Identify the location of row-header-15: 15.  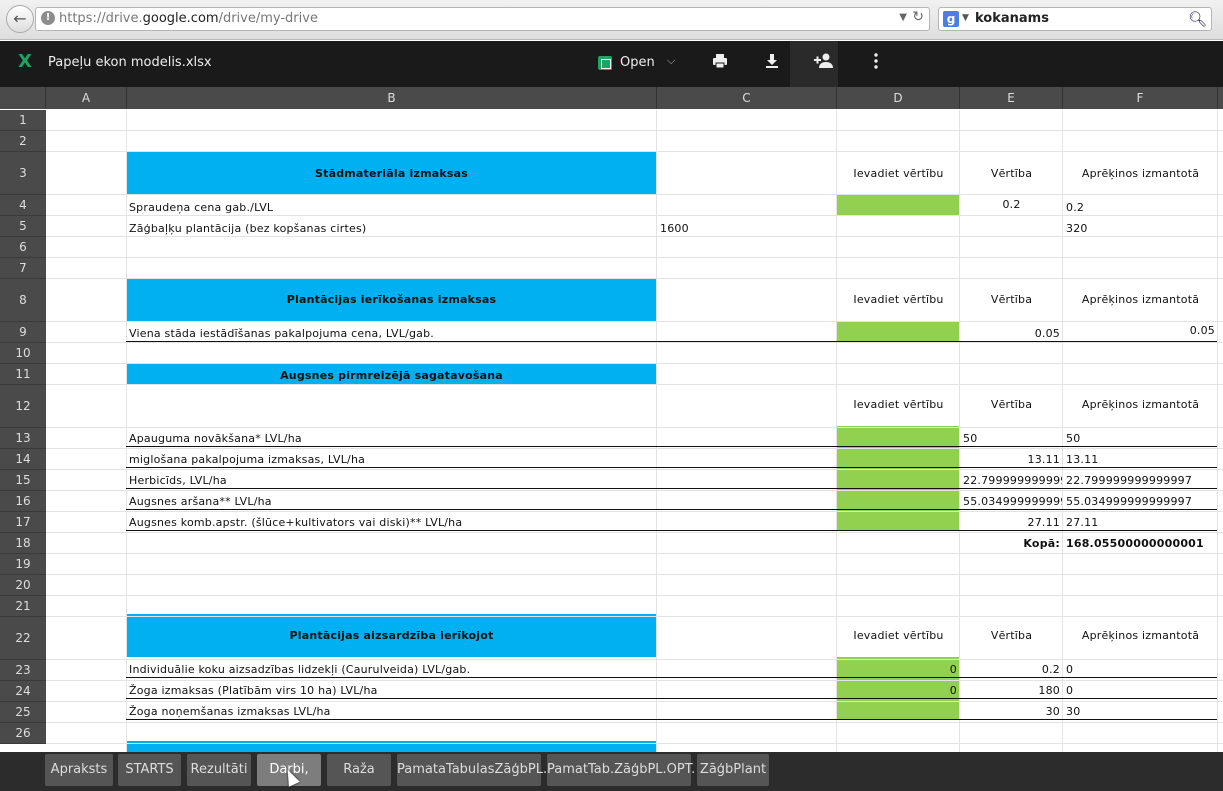
(23, 480).